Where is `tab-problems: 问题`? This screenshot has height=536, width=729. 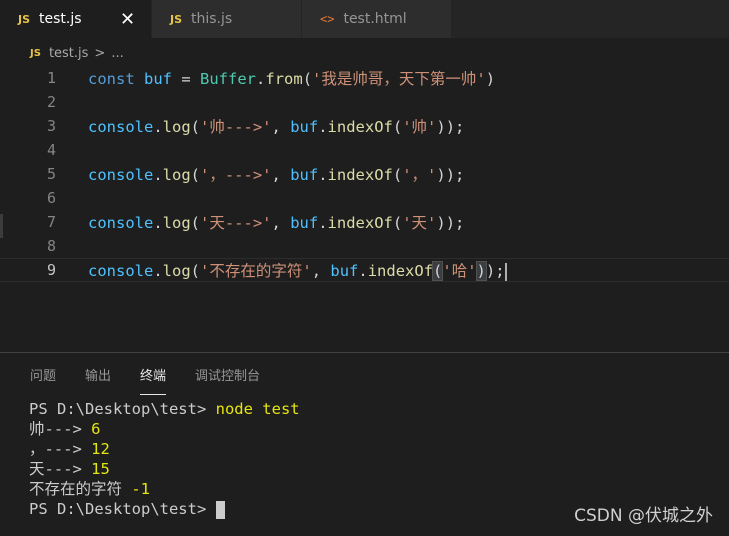 tab-problems: 问题 is located at coordinates (43, 374).